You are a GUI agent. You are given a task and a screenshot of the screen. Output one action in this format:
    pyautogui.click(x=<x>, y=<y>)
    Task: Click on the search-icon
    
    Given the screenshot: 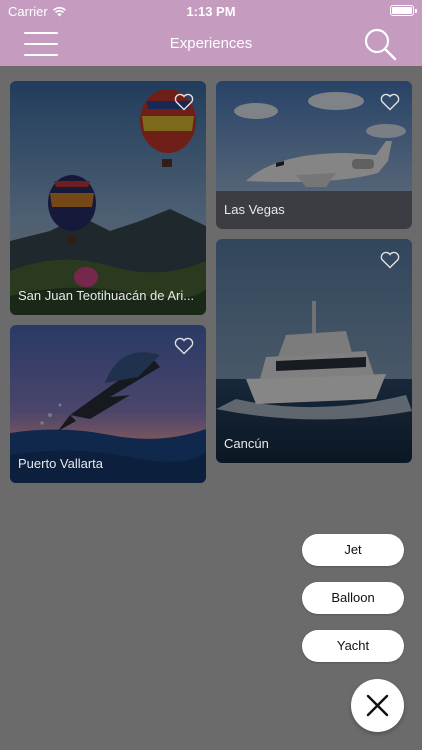 What is the action you would take?
    pyautogui.click(x=380, y=44)
    